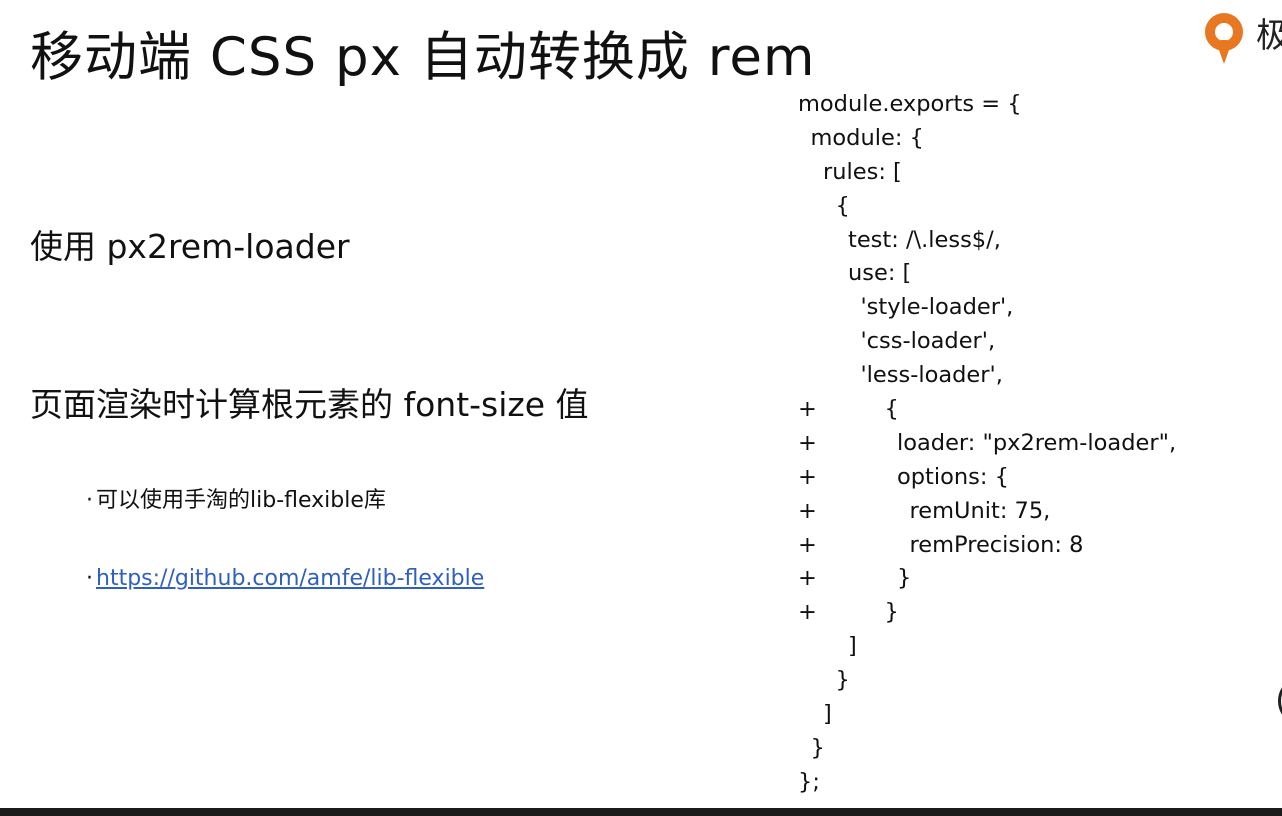 Image resolution: width=1282 pixels, height=816 pixels. I want to click on code-line: rules: [, so click(1033, 173).